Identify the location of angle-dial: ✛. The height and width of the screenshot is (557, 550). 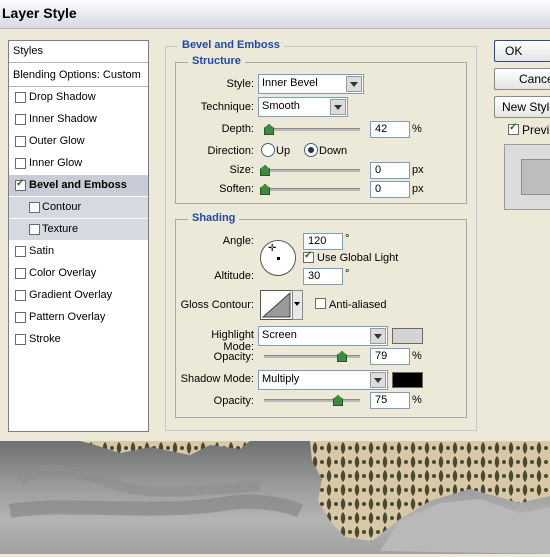
(278, 258).